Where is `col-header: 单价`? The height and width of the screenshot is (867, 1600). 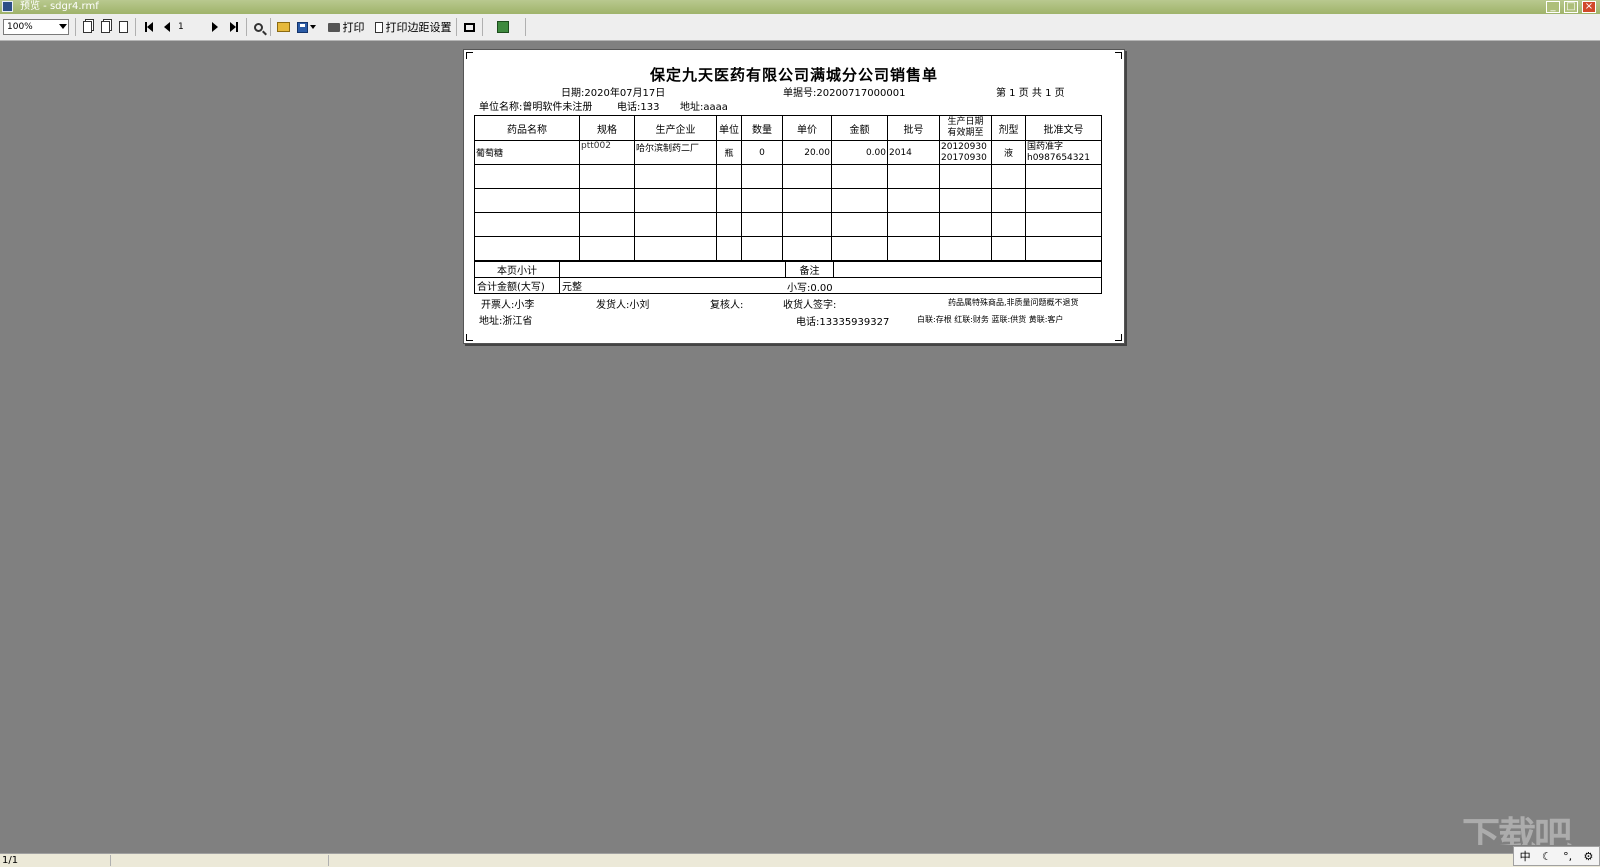 col-header: 单价 is located at coordinates (807, 128).